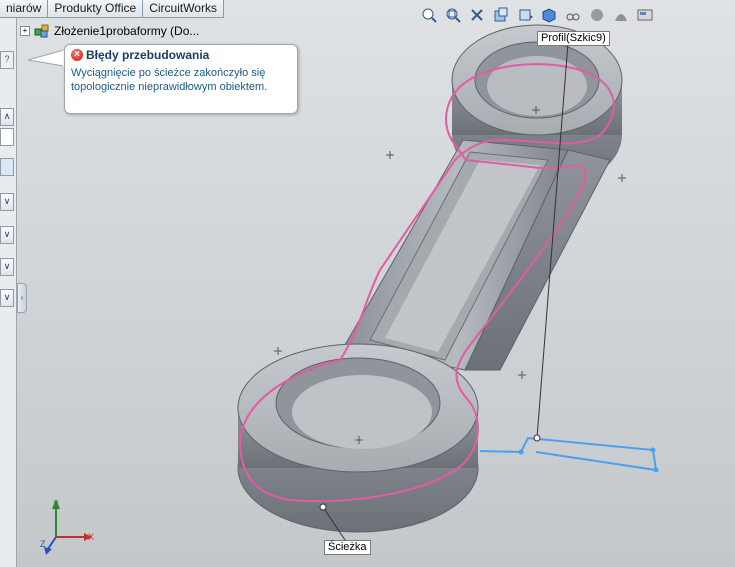 Image resolution: width=735 pixels, height=567 pixels. Describe the element at coordinates (537, 438) in the screenshot. I see `profile-anchor-point` at that location.